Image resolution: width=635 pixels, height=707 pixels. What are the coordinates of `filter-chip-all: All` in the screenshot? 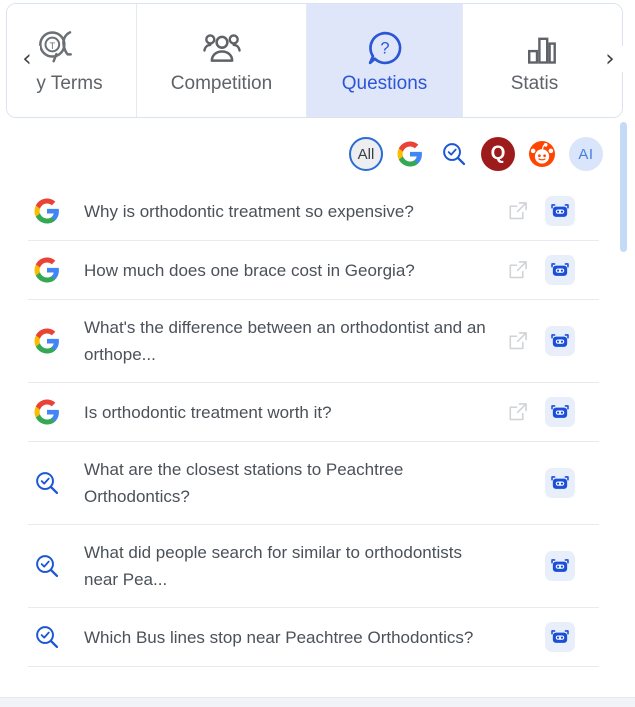 It's located at (366, 154).